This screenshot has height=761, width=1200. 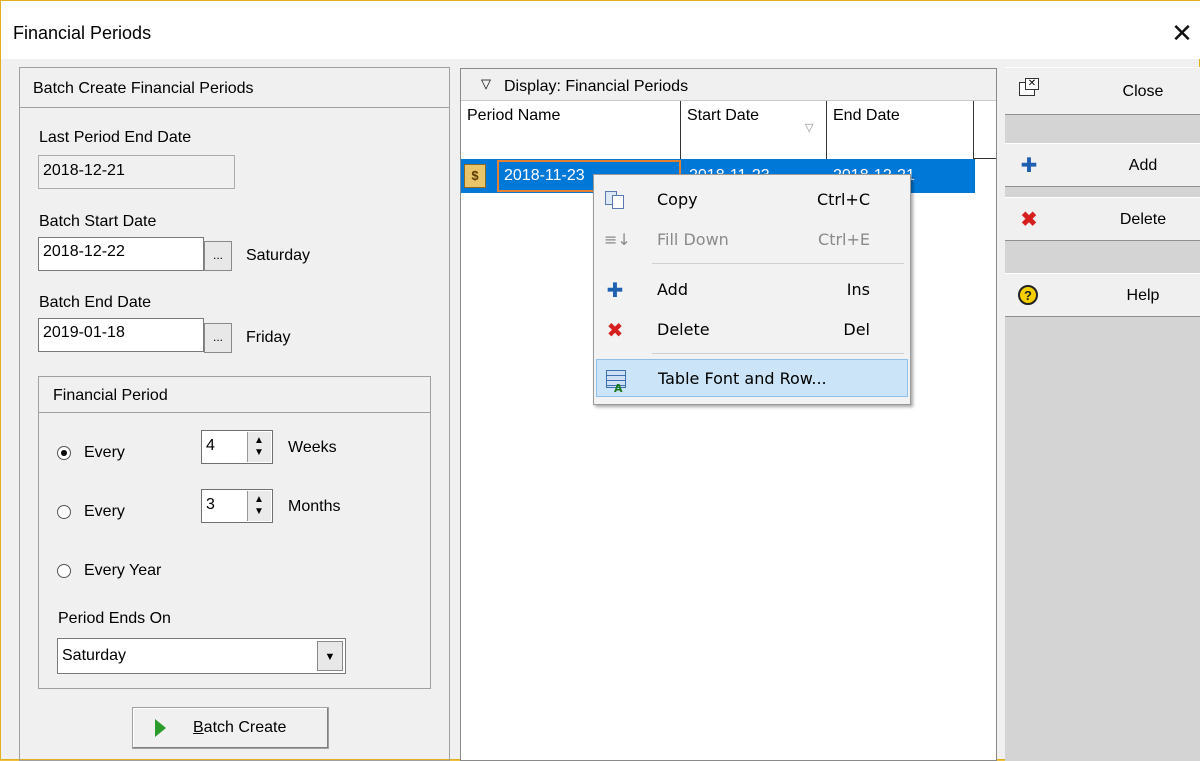 I want to click on close-button-label: Close, so click(x=1143, y=91).